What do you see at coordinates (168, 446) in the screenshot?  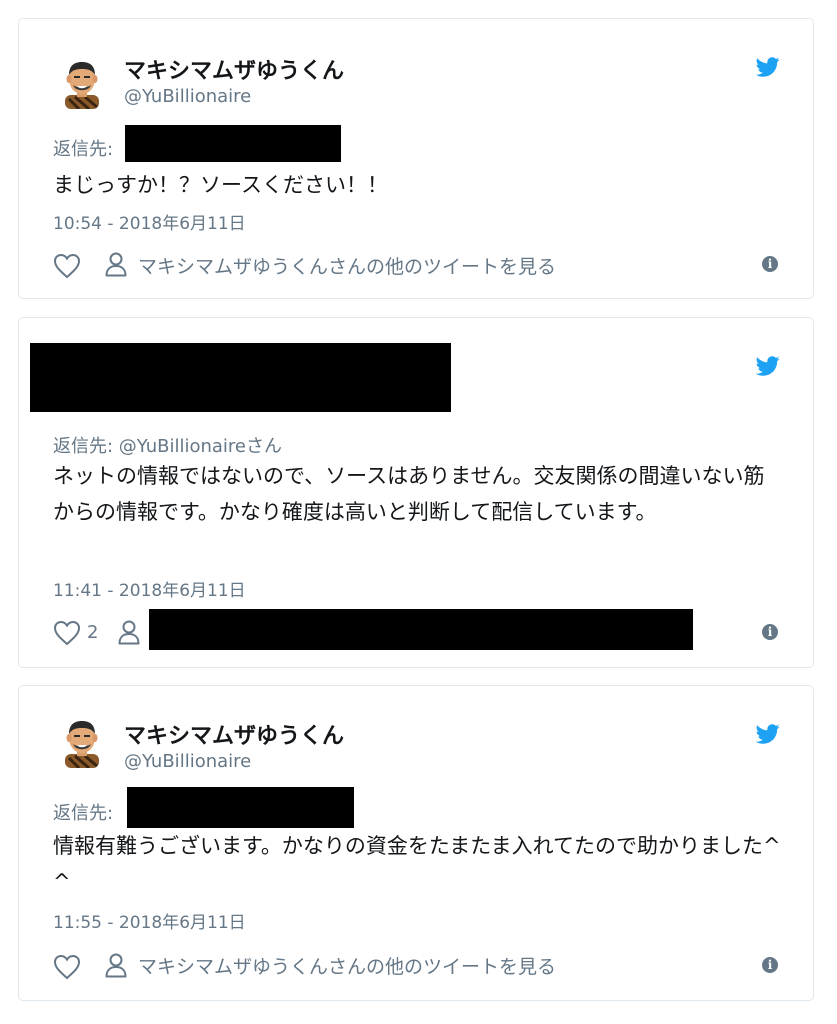 I see `reply-to-label: 返信先: @YuBillionaireさん` at bounding box center [168, 446].